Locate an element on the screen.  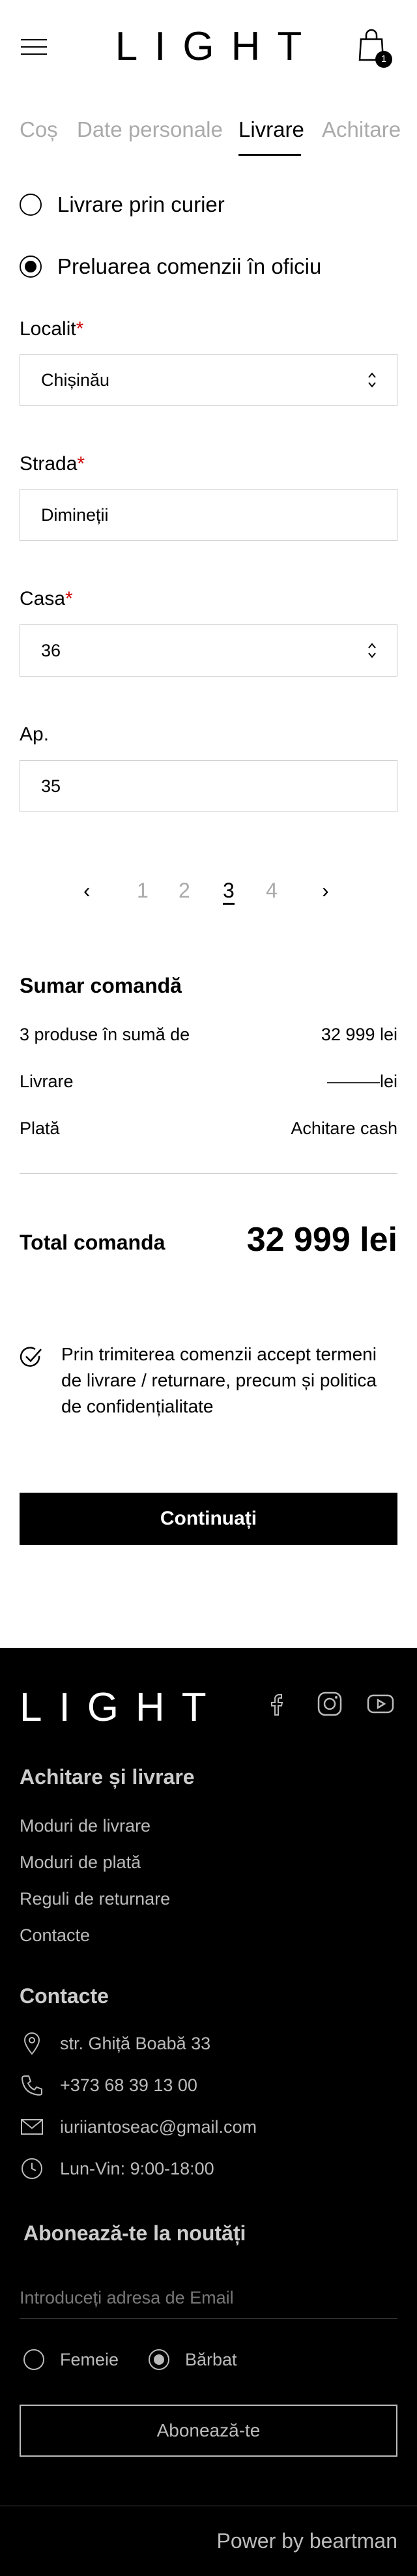
checkout-steps: Coș Date personale Livrare Achitare is located at coordinates (208, 133).